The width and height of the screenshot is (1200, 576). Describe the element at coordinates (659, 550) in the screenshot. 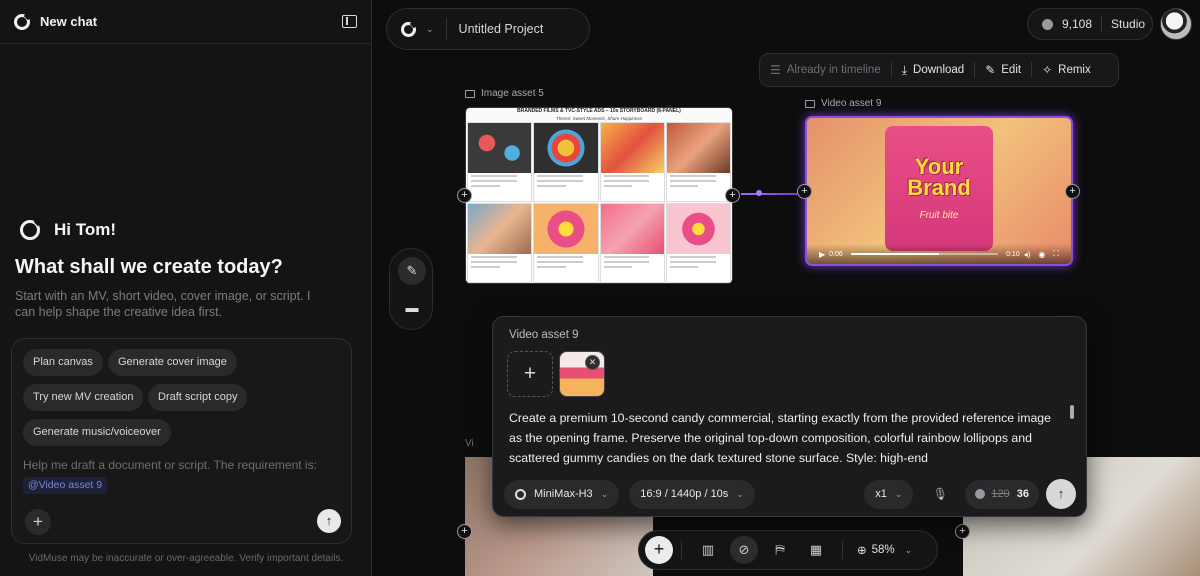

I see `add-node-button: +` at that location.